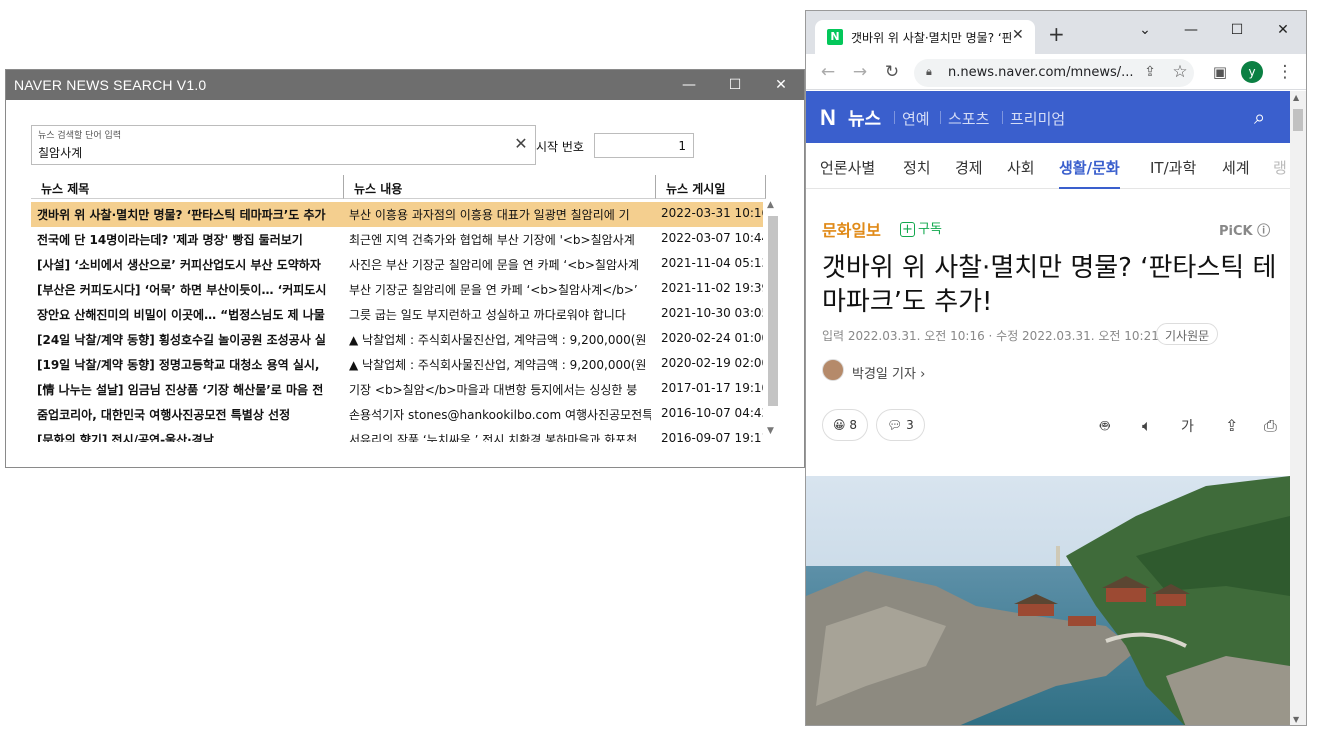 The image size is (1325, 747). What do you see at coordinates (1298, 408) in the screenshot?
I see `page-scrollbar: ▲ ▼` at bounding box center [1298, 408].